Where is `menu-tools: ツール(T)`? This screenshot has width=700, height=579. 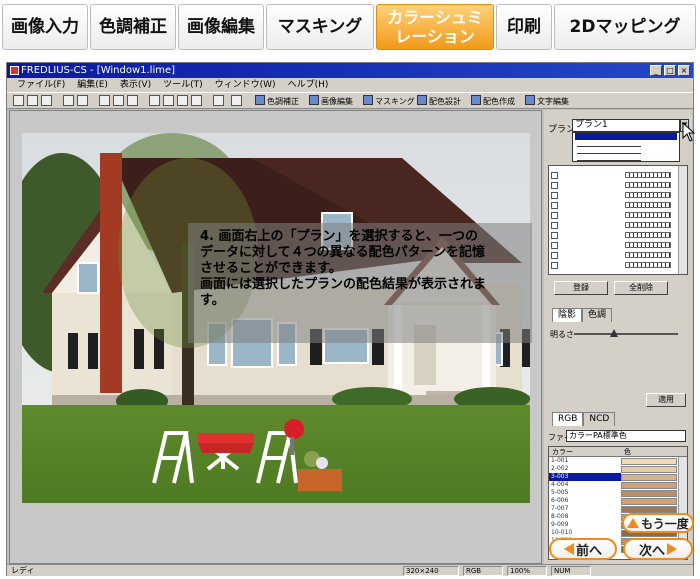
menu-tools: ツール(T) is located at coordinates (183, 85).